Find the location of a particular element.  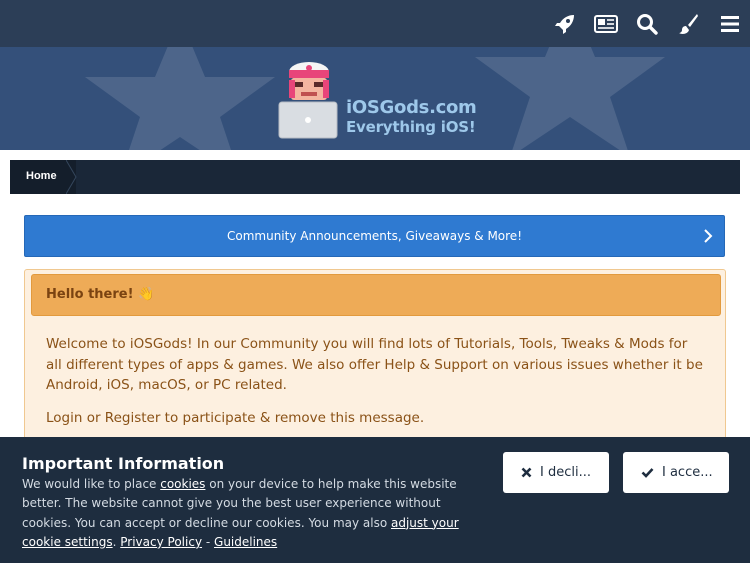

breadcrumb-separator-icon is located at coordinates (71, 177).